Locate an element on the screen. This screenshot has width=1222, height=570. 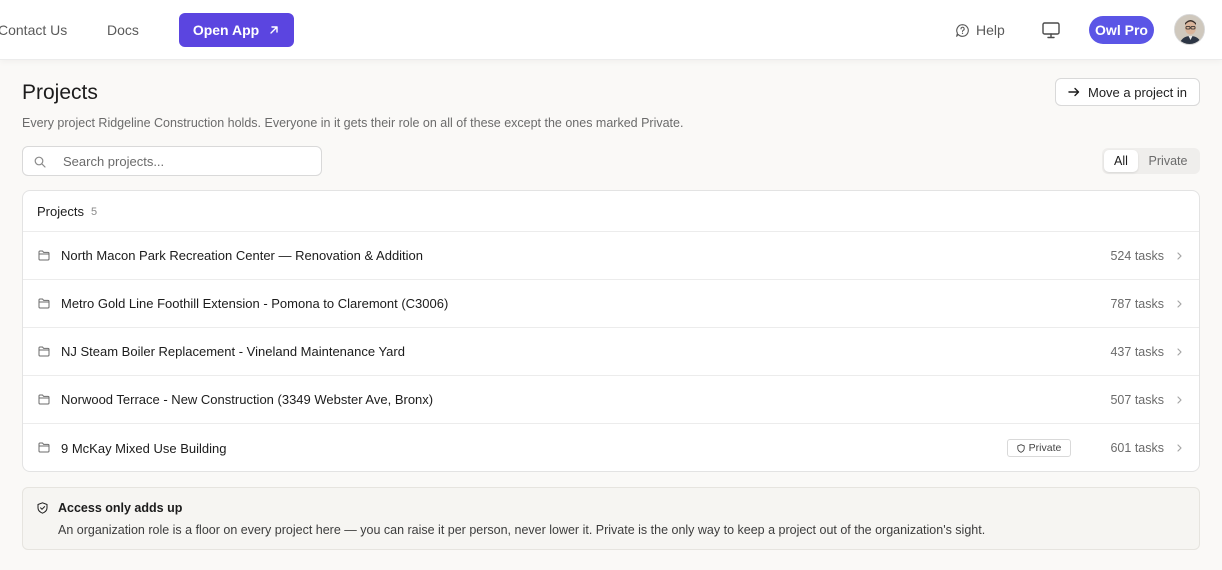
open-app-button: Open App is located at coordinates (236, 30).